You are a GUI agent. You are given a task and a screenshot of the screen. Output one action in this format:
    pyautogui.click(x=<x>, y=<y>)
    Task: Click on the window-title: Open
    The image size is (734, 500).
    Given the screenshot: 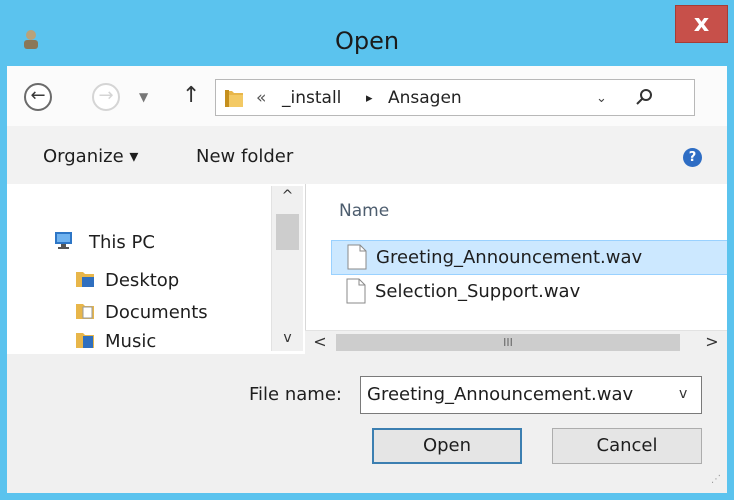 What is the action you would take?
    pyautogui.click(x=367, y=41)
    